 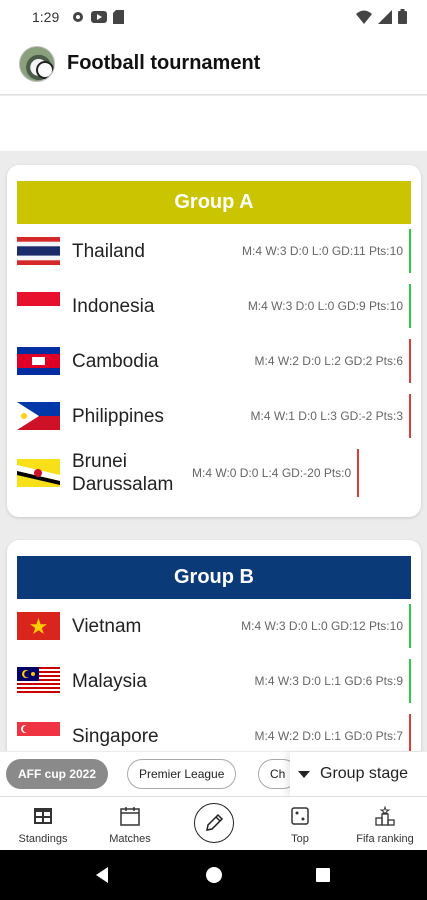 I want to click on calendar-icon, so click(x=130, y=816).